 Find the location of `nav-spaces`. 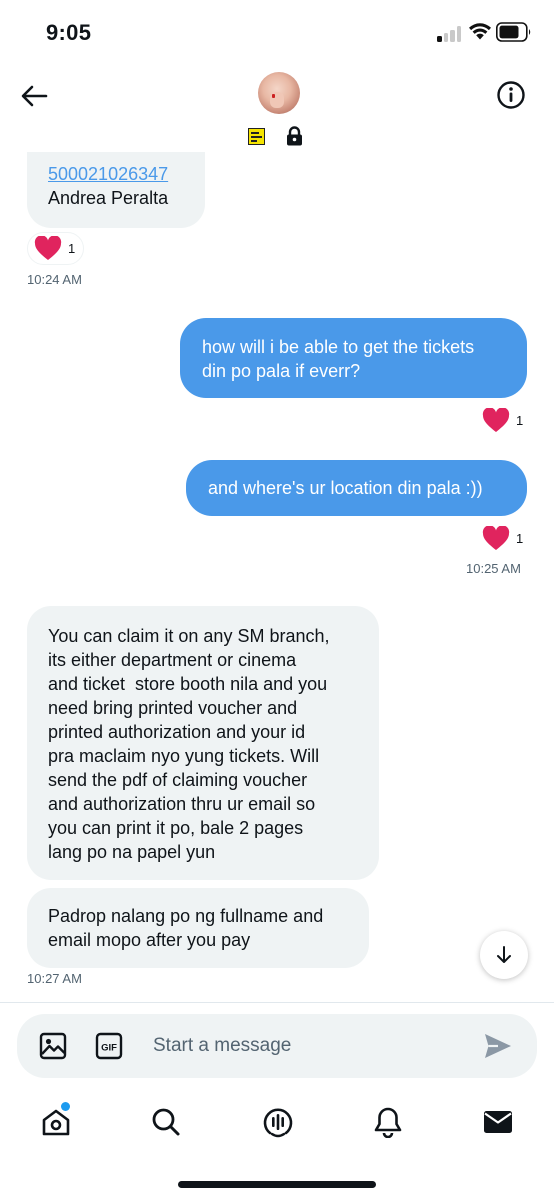

nav-spaces is located at coordinates (278, 1122).